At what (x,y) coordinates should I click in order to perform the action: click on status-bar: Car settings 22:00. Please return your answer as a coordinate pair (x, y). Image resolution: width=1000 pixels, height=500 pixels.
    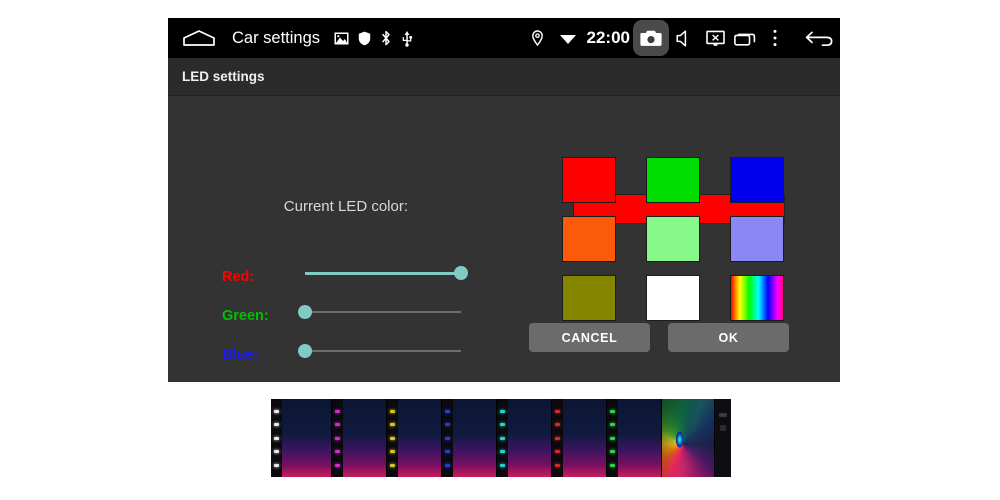
    Looking at the image, I should click on (504, 38).